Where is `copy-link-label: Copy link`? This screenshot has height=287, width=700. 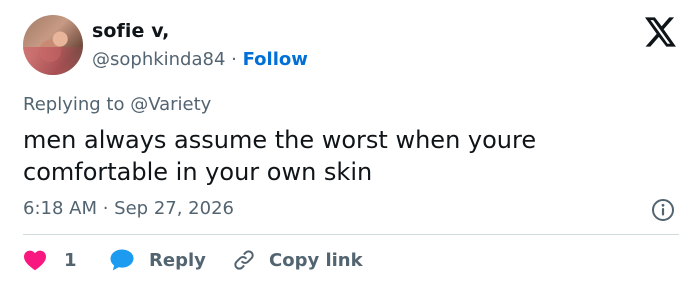
copy-link-label: Copy link is located at coordinates (316, 260).